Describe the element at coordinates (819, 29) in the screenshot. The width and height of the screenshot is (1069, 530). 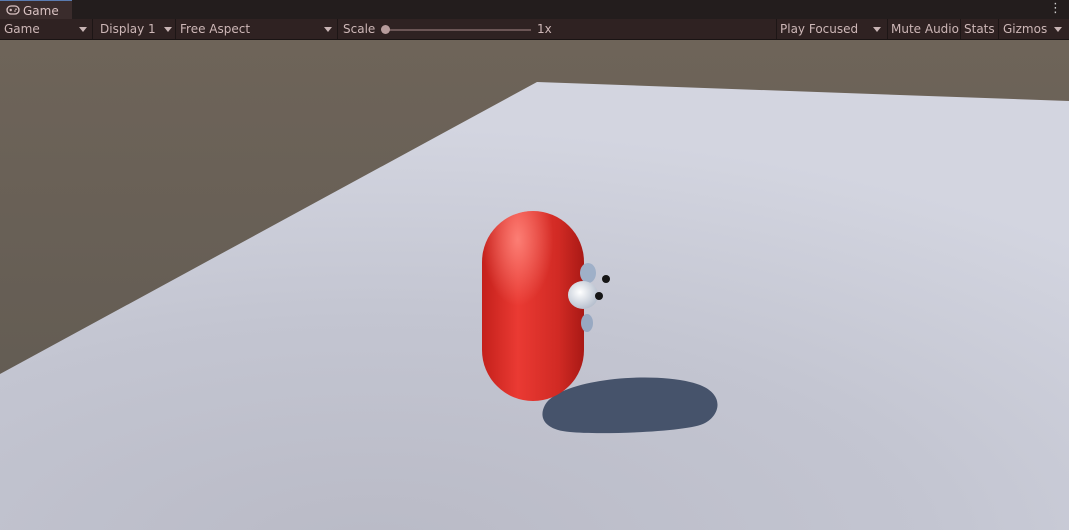
I see `play-mode-dropdown-label: Play Focused` at that location.